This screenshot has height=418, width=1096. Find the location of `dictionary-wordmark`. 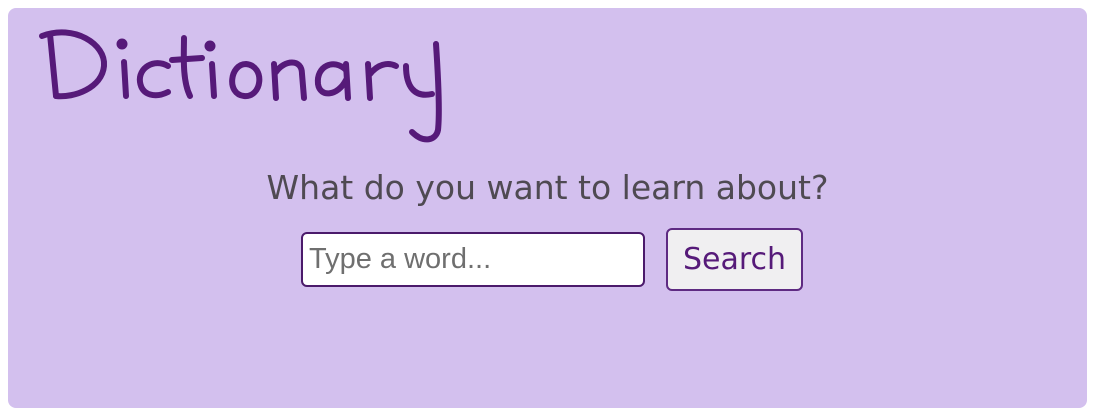

dictionary-wordmark is located at coordinates (240, 86).